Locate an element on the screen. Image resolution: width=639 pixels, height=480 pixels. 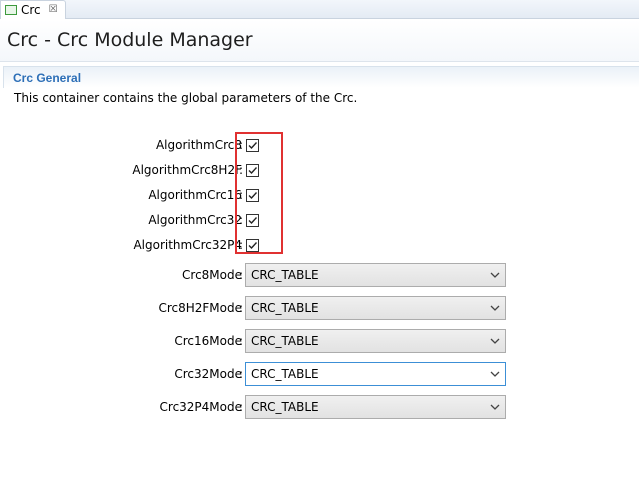
field-label: Crc8H2FMode is located at coordinates (200, 308).